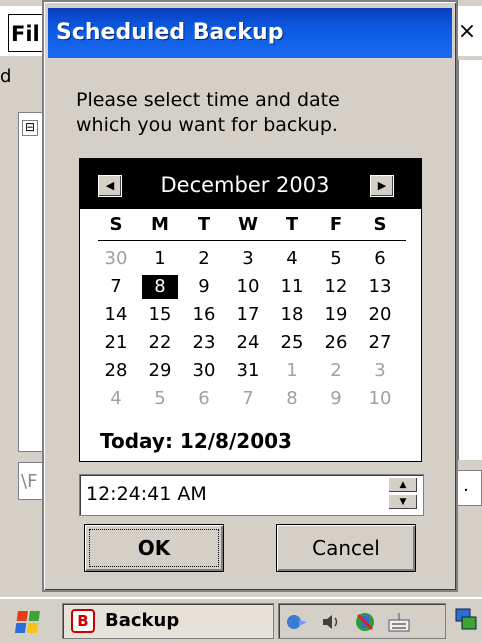 The image size is (482, 643). I want to click on prompt-line-1: Please select time and date, so click(208, 100).